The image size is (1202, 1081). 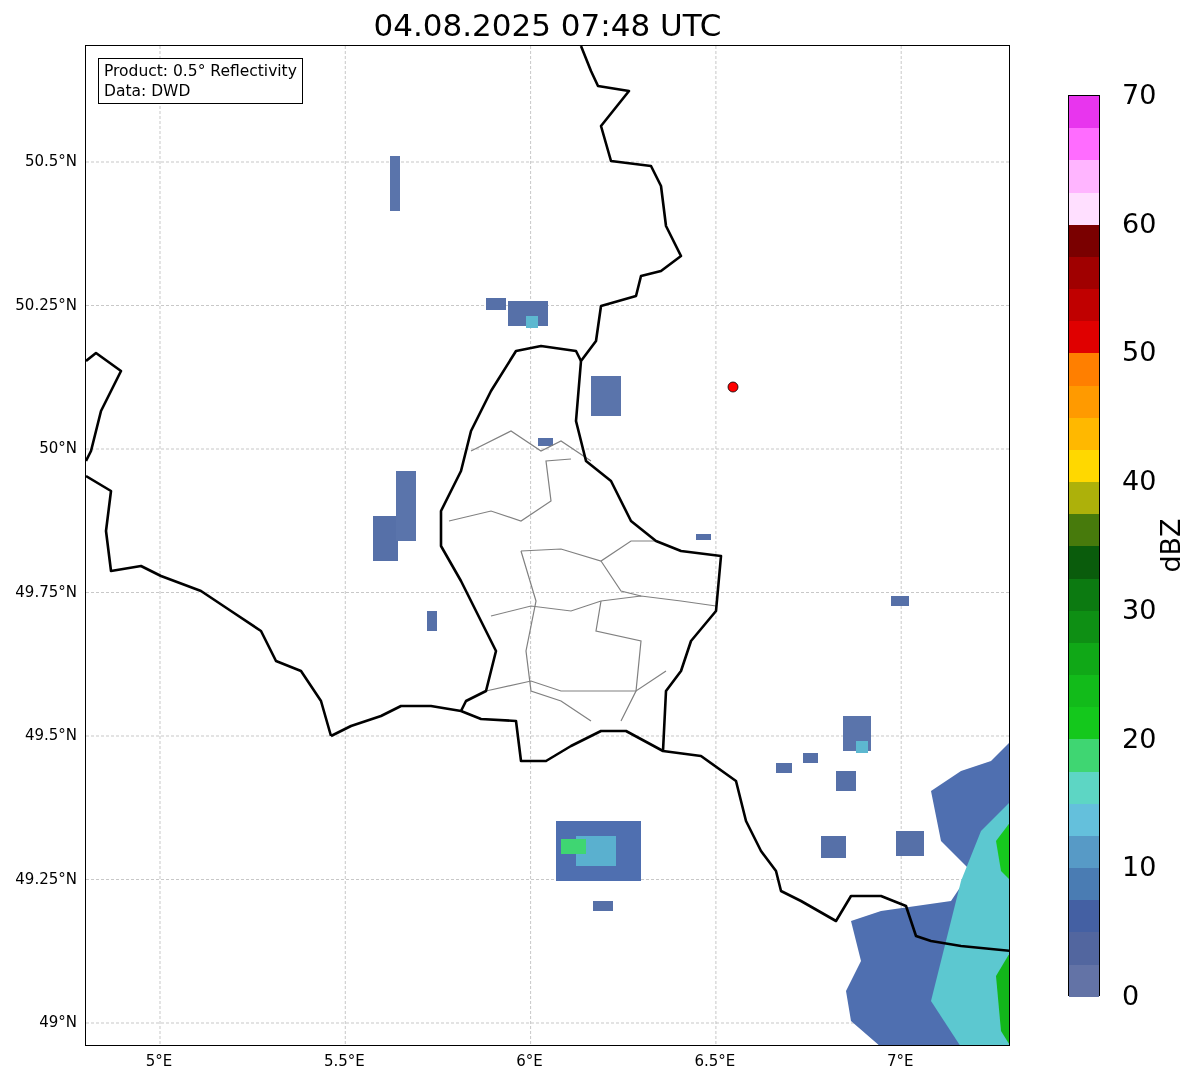 What do you see at coordinates (1131, 996) in the screenshot?
I see `colorbar-tick-label: 0` at bounding box center [1131, 996].